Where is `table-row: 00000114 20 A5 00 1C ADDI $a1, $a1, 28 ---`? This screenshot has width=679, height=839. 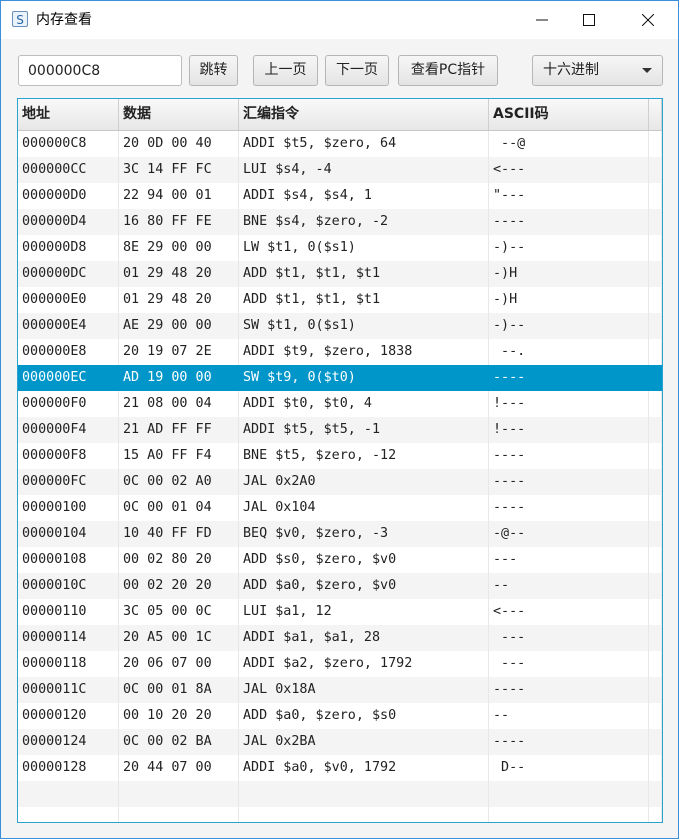 table-row: 00000114 20 A5 00 1C ADDI $a1, $a1, 28 --- is located at coordinates (340, 638).